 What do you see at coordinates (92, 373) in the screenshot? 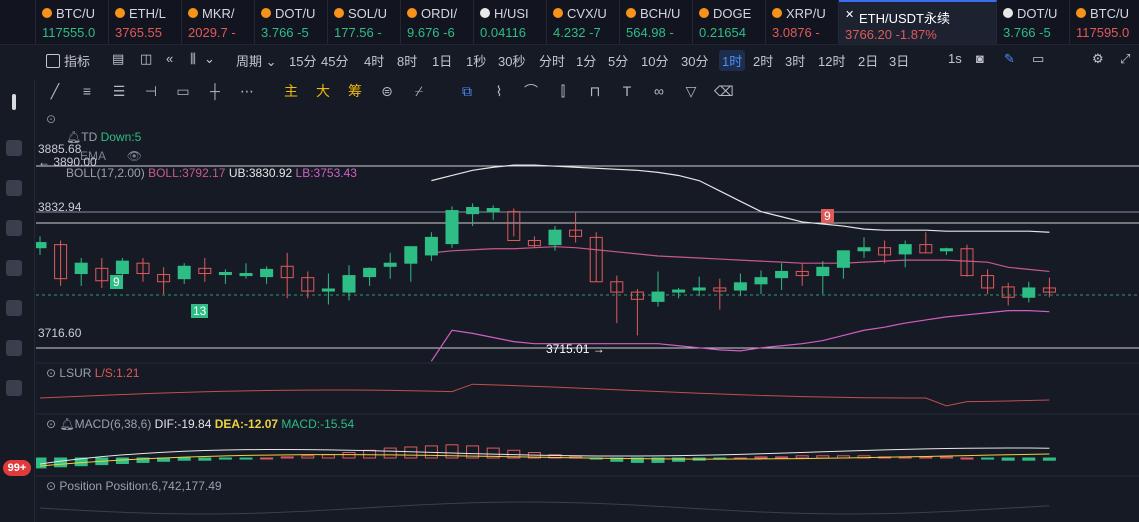
I see `lsur-legend: ⊙ LSUR L/S:1.21` at bounding box center [92, 373].